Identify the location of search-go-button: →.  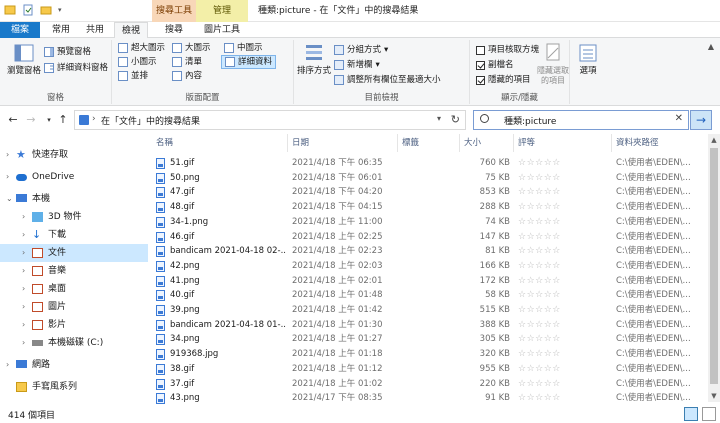
(701, 120).